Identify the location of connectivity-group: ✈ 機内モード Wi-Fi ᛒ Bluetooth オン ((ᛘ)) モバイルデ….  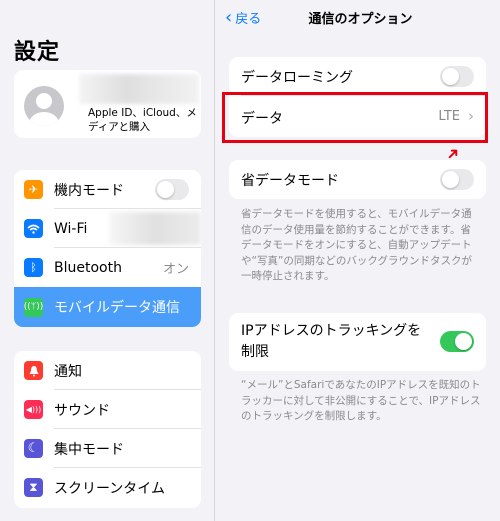
(107, 248).